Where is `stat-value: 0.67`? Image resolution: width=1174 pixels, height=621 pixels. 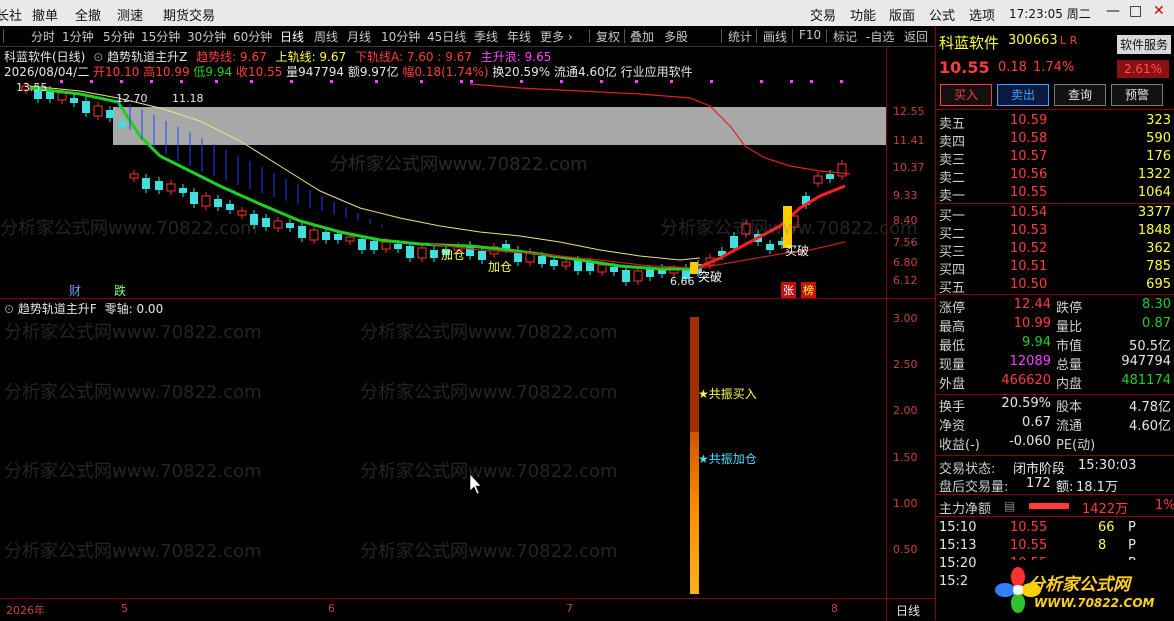 stat-value: 0.67 is located at coordinates (1036, 422).